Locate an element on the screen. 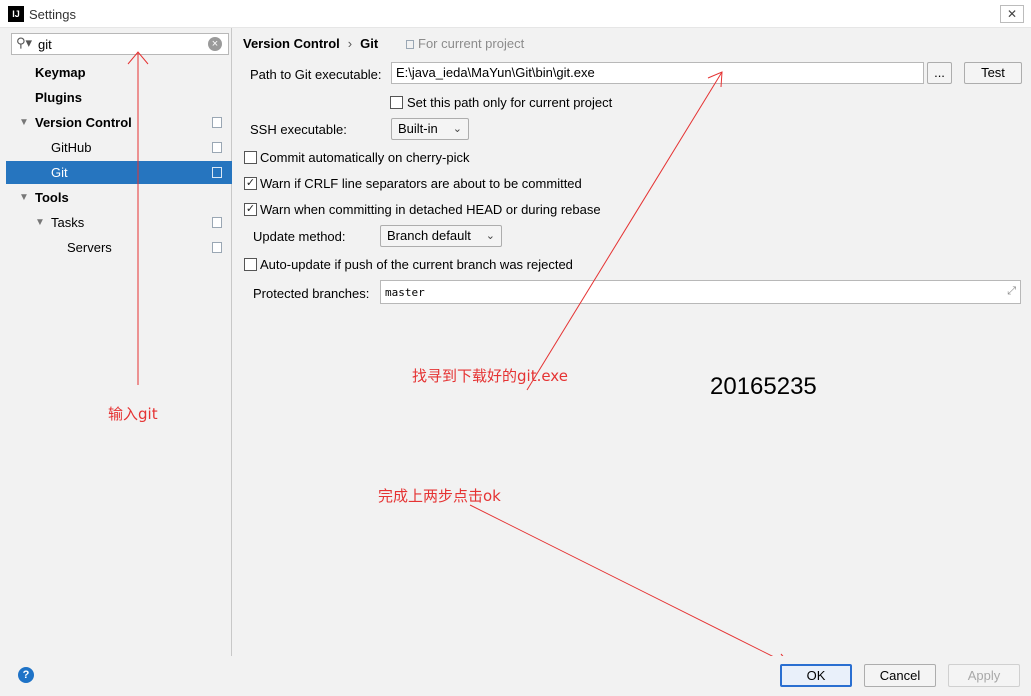 This screenshot has height=696, width=1031. ssh-value: Built-in is located at coordinates (418, 128).